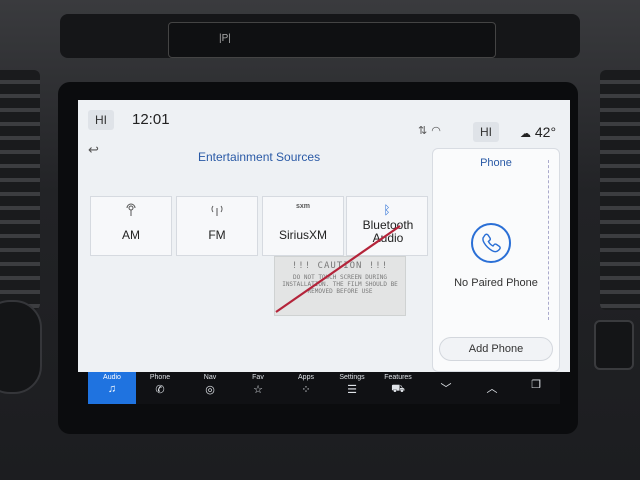 The image size is (640, 480). Describe the element at coordinates (217, 226) in the screenshot. I see `source-fm: FM` at that location.